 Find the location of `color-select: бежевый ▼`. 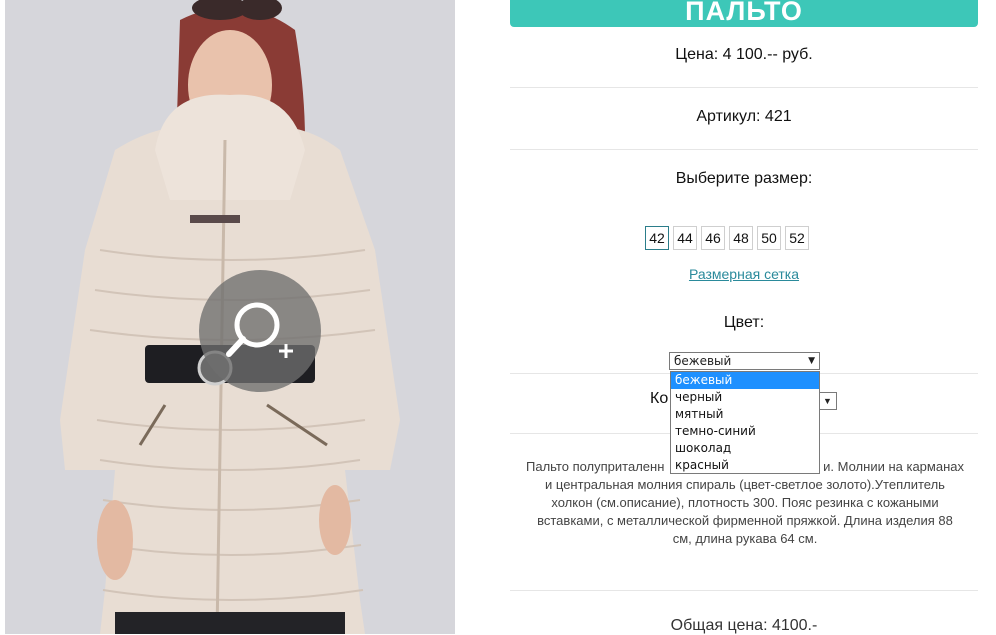

color-select: бежевый ▼ is located at coordinates (744, 361).